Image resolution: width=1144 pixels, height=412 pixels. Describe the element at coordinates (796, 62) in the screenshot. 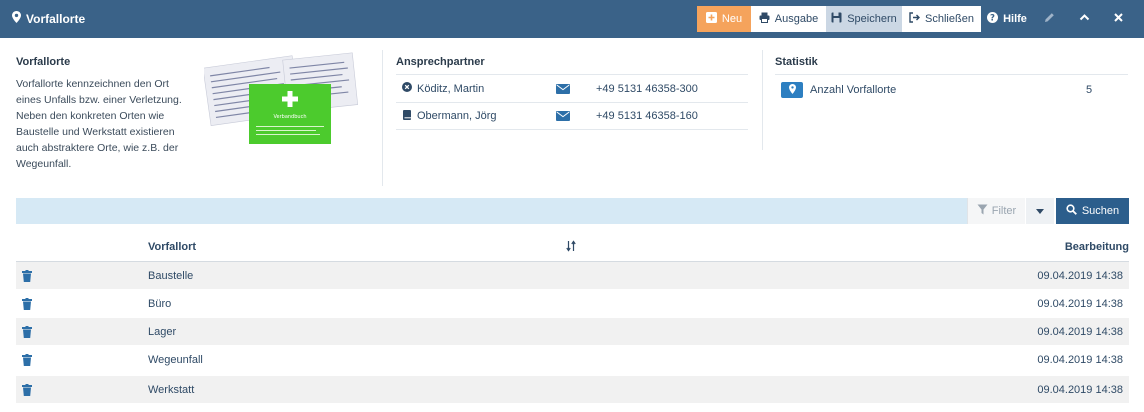

I see `stats-title: Statistik` at that location.